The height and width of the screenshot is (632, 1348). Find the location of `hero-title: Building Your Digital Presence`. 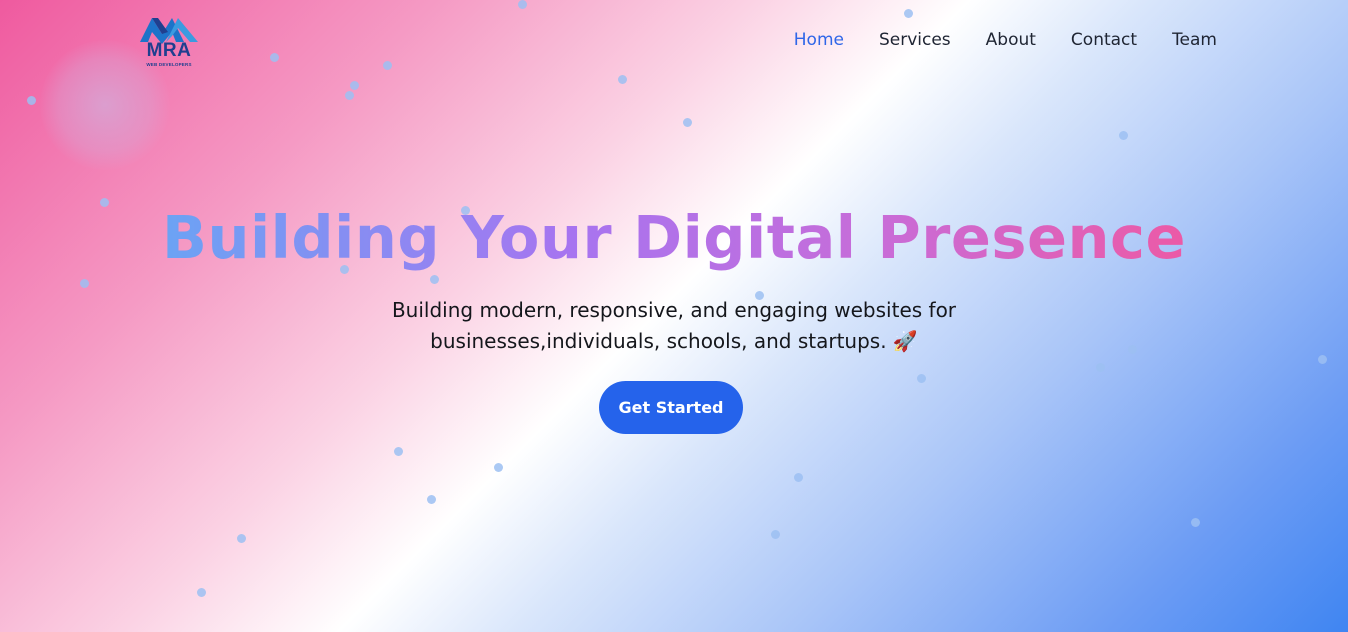

hero-title: Building Your Digital Presence is located at coordinates (674, 238).